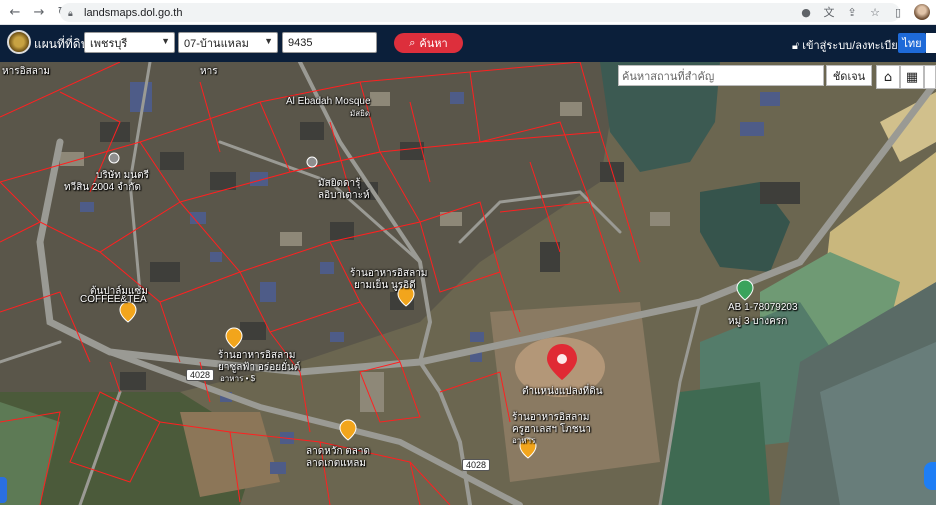 The height and width of the screenshot is (505, 936). Describe the element at coordinates (19, 42) in the screenshot. I see `dol-logo` at that location.